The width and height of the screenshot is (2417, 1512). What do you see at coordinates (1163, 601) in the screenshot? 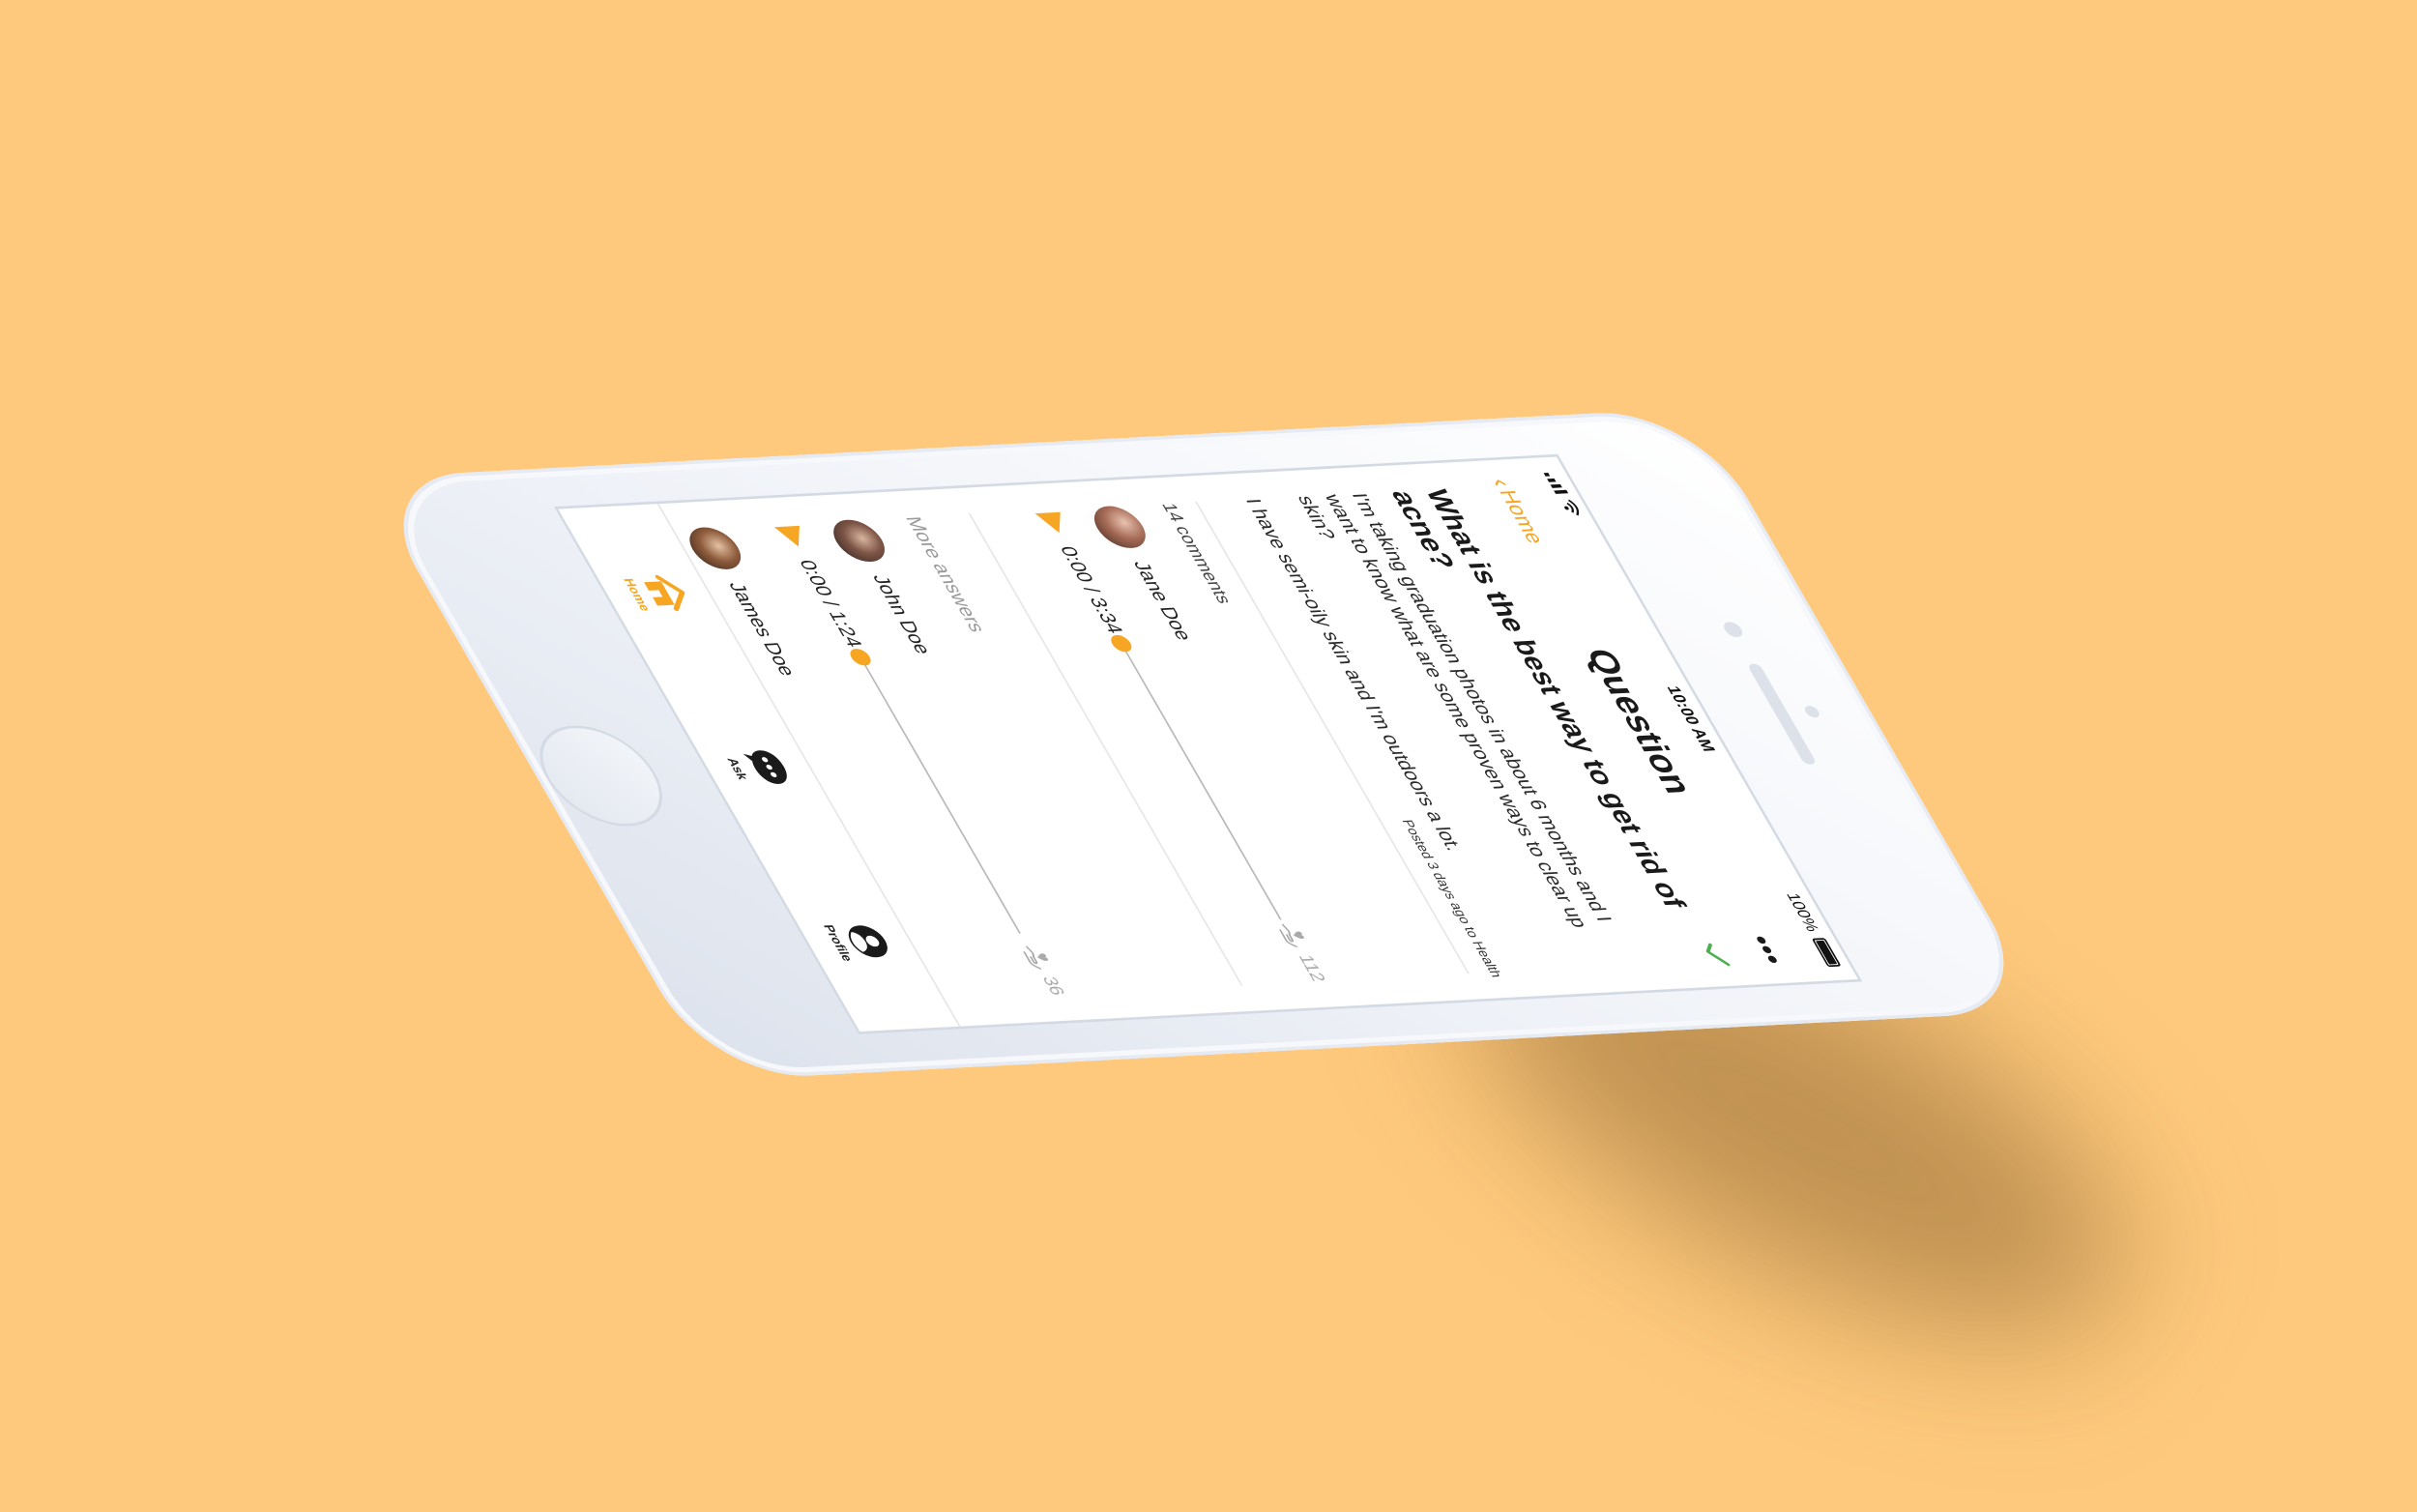
I see `answer-author: Jane Doe` at bounding box center [1163, 601].